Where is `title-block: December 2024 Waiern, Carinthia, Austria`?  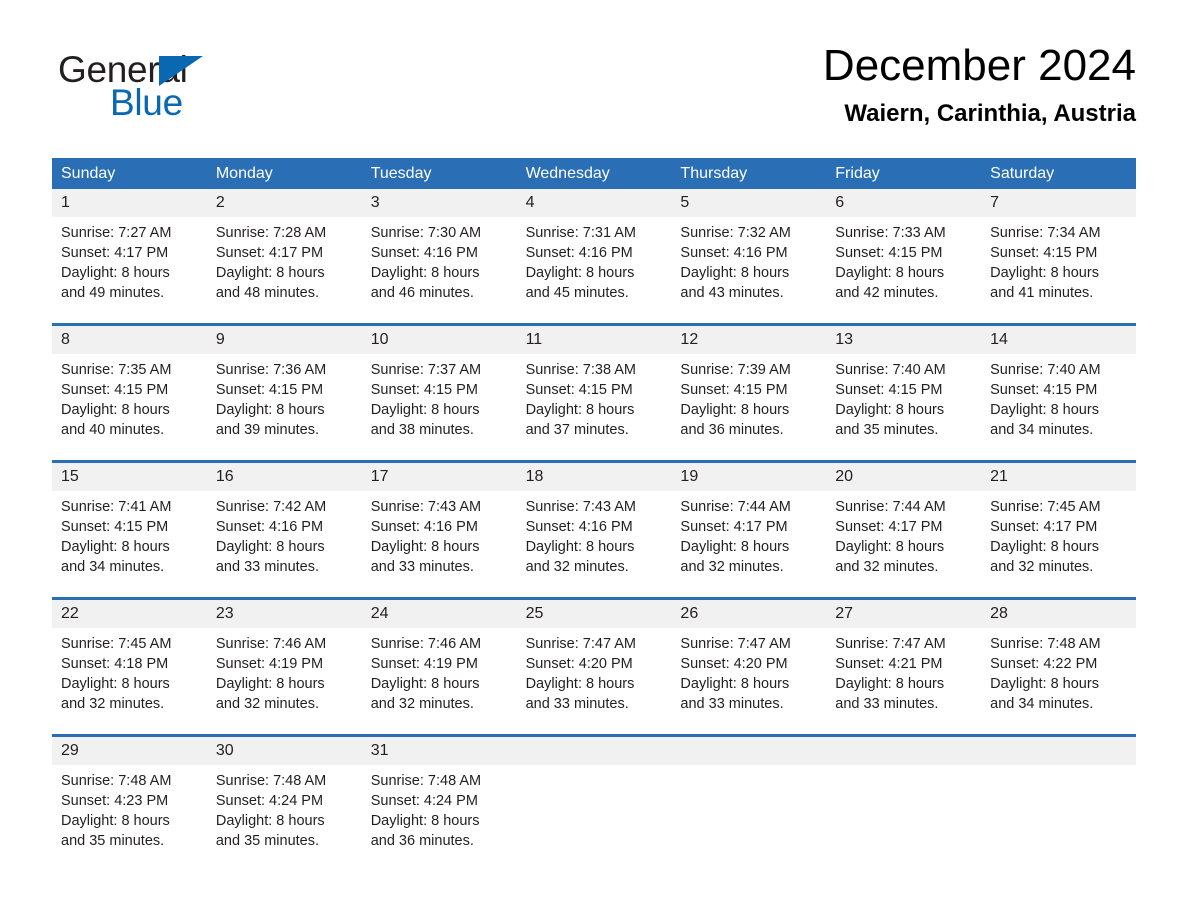 title-block: December 2024 Waiern, Carinthia, Austria is located at coordinates (979, 84).